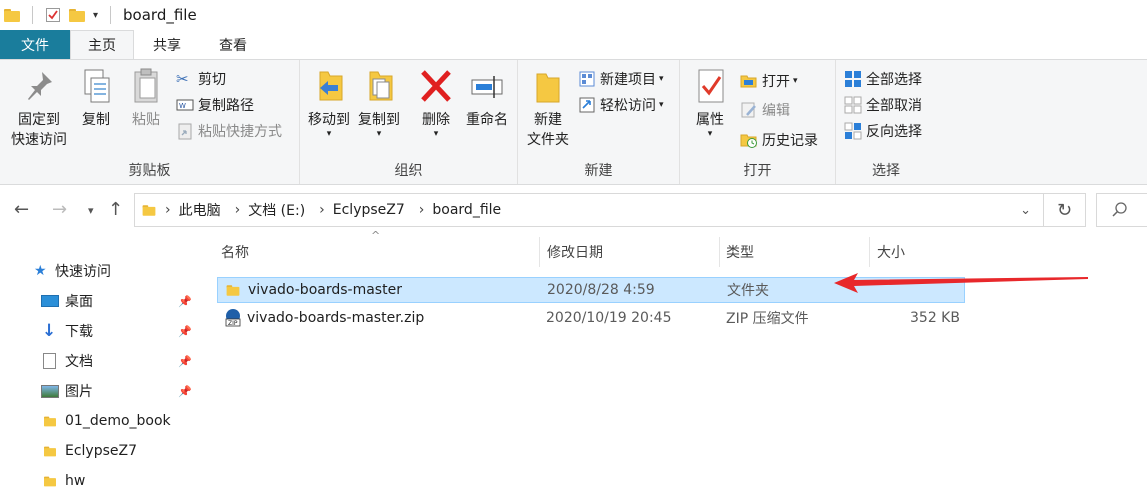  Describe the element at coordinates (599, 122) in the screenshot. I see `new-group: 新建 文件夹 新建项目 ▾ 轻松访问 ▾ 新建` at that location.